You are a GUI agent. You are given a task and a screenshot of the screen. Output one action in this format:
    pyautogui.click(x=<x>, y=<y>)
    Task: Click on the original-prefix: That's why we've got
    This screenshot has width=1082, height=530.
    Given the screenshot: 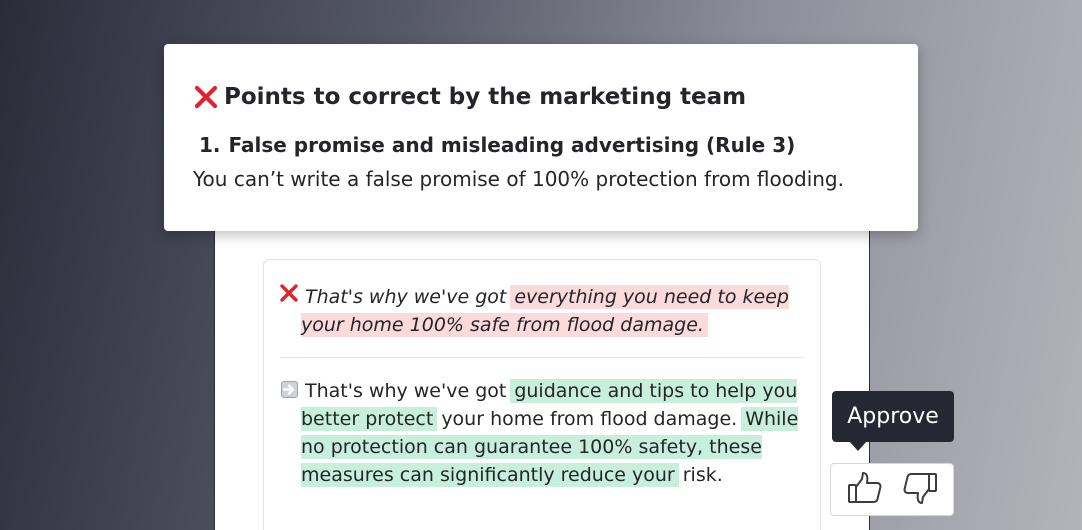 What is the action you would take?
    pyautogui.click(x=406, y=297)
    